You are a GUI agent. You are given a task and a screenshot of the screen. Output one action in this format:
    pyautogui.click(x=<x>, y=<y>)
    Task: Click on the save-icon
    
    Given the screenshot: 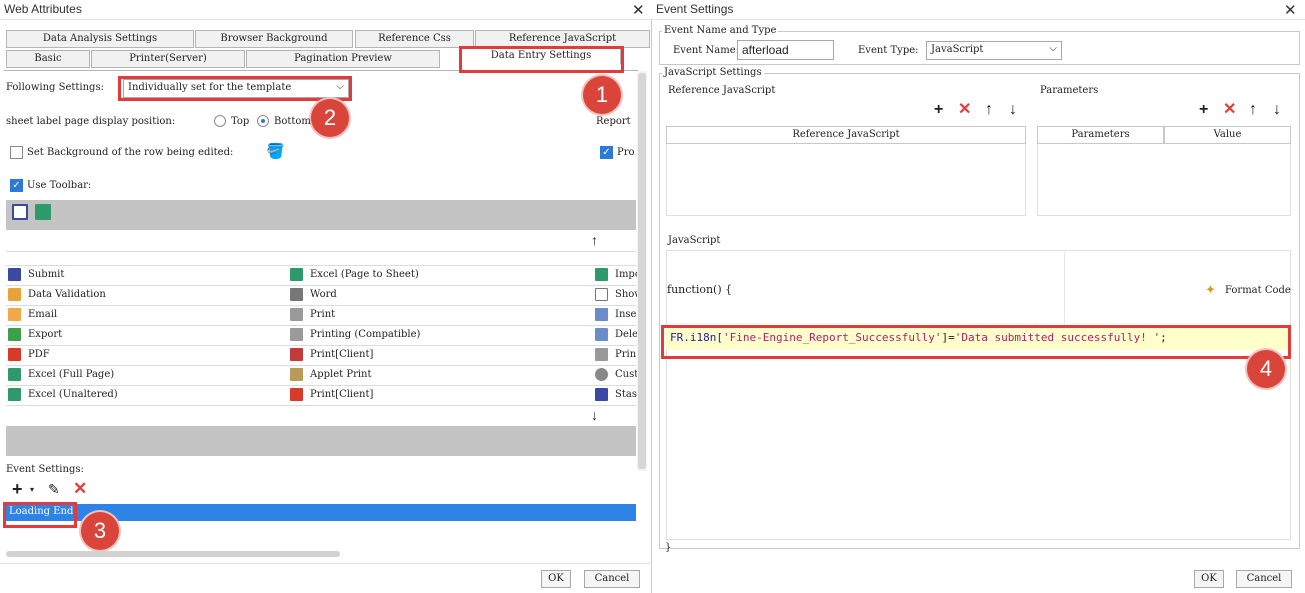 What is the action you would take?
    pyautogui.click(x=20, y=212)
    